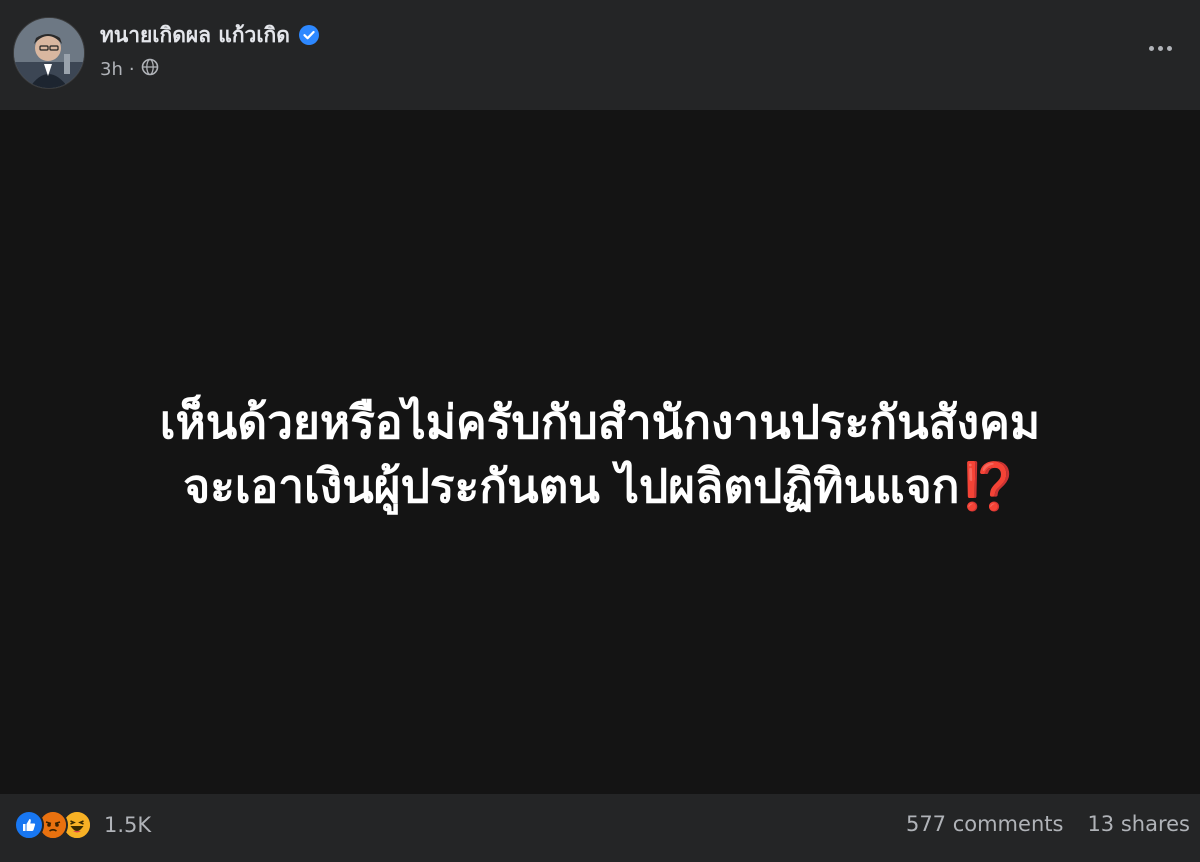 The width and height of the screenshot is (1200, 862). I want to click on reaction-count: 1.5K, so click(127, 825).